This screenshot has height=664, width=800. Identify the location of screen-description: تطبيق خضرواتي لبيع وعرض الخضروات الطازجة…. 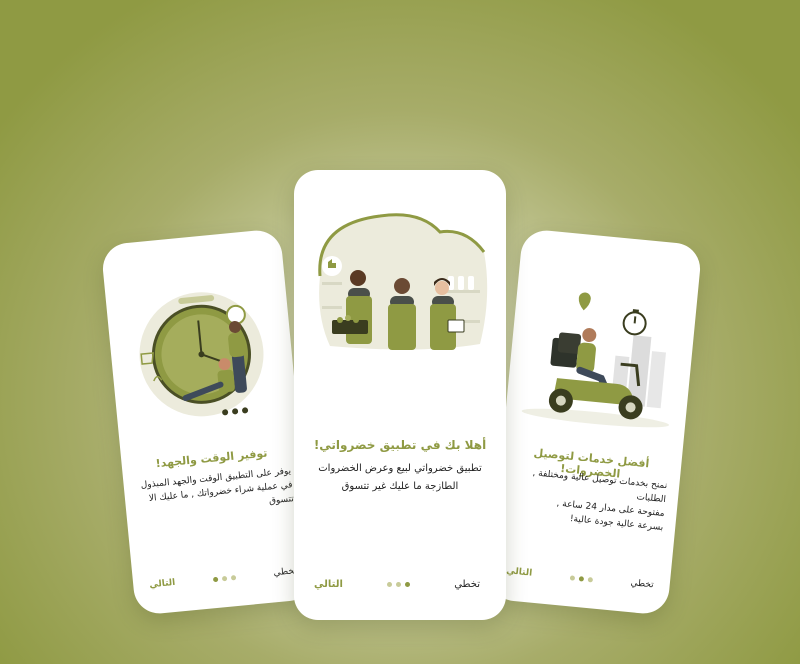
(400, 477).